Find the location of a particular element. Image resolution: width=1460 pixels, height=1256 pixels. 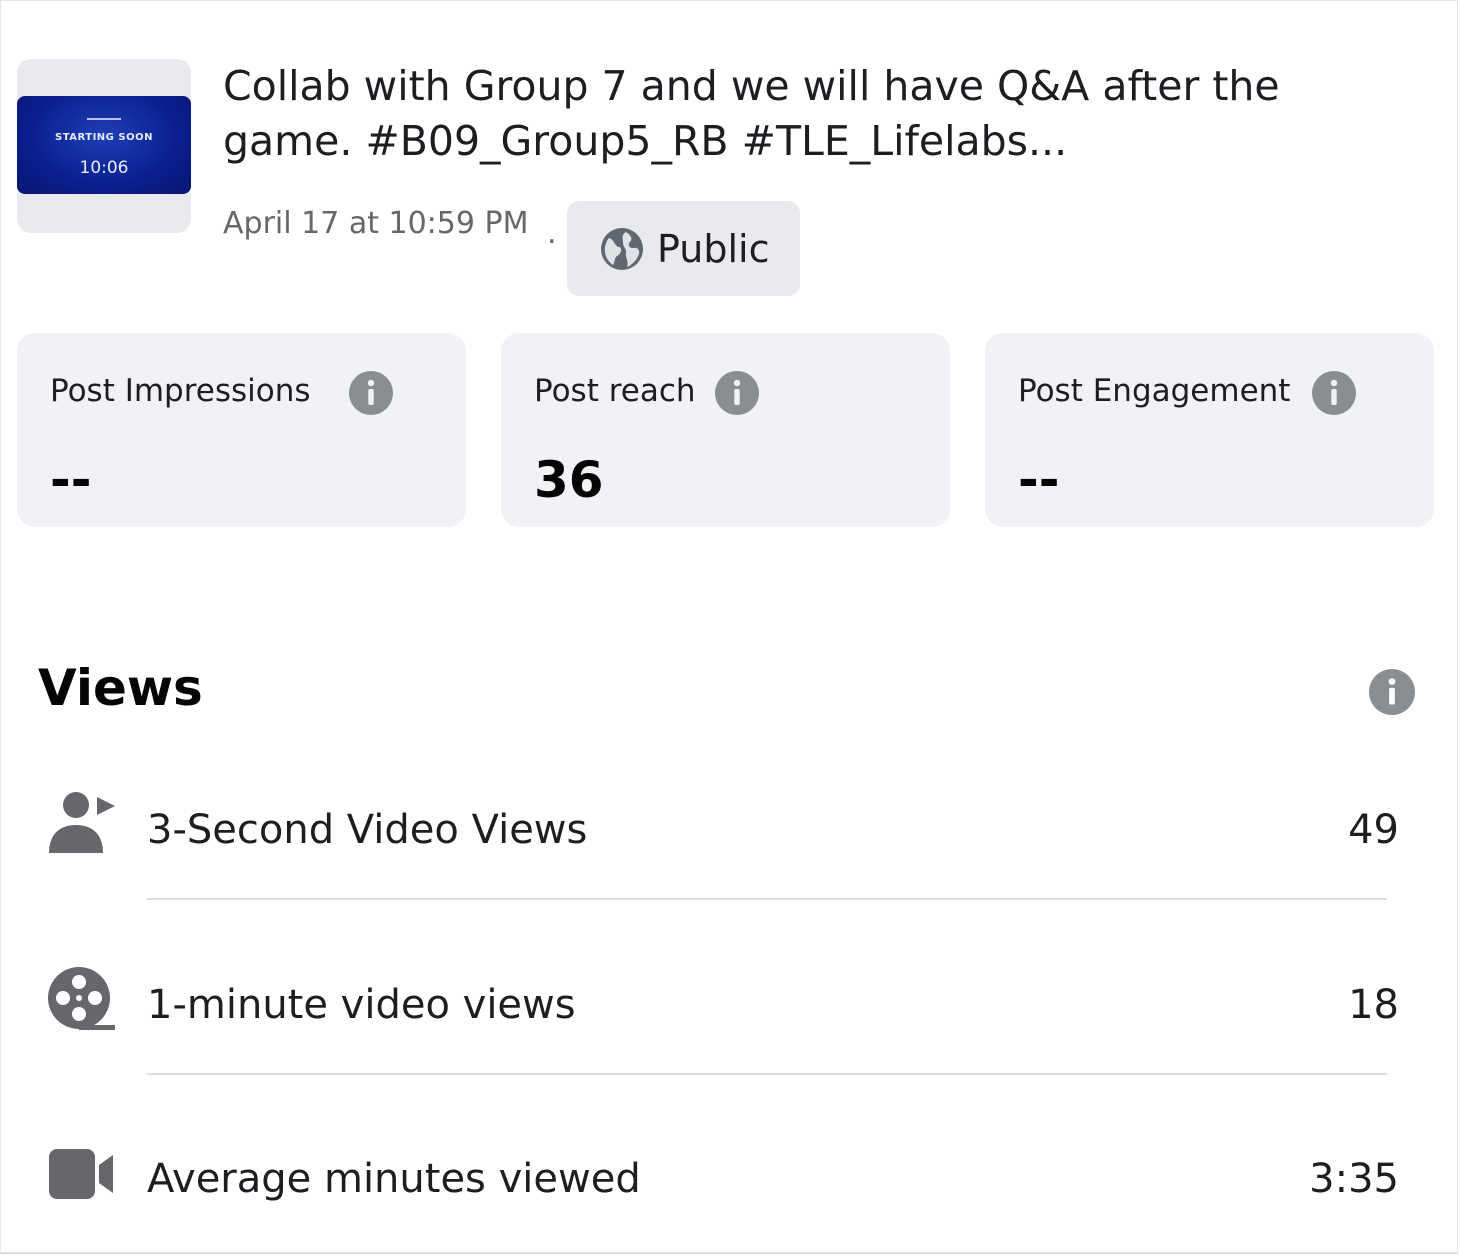

views-row-value: 49 is located at coordinates (1373, 830).